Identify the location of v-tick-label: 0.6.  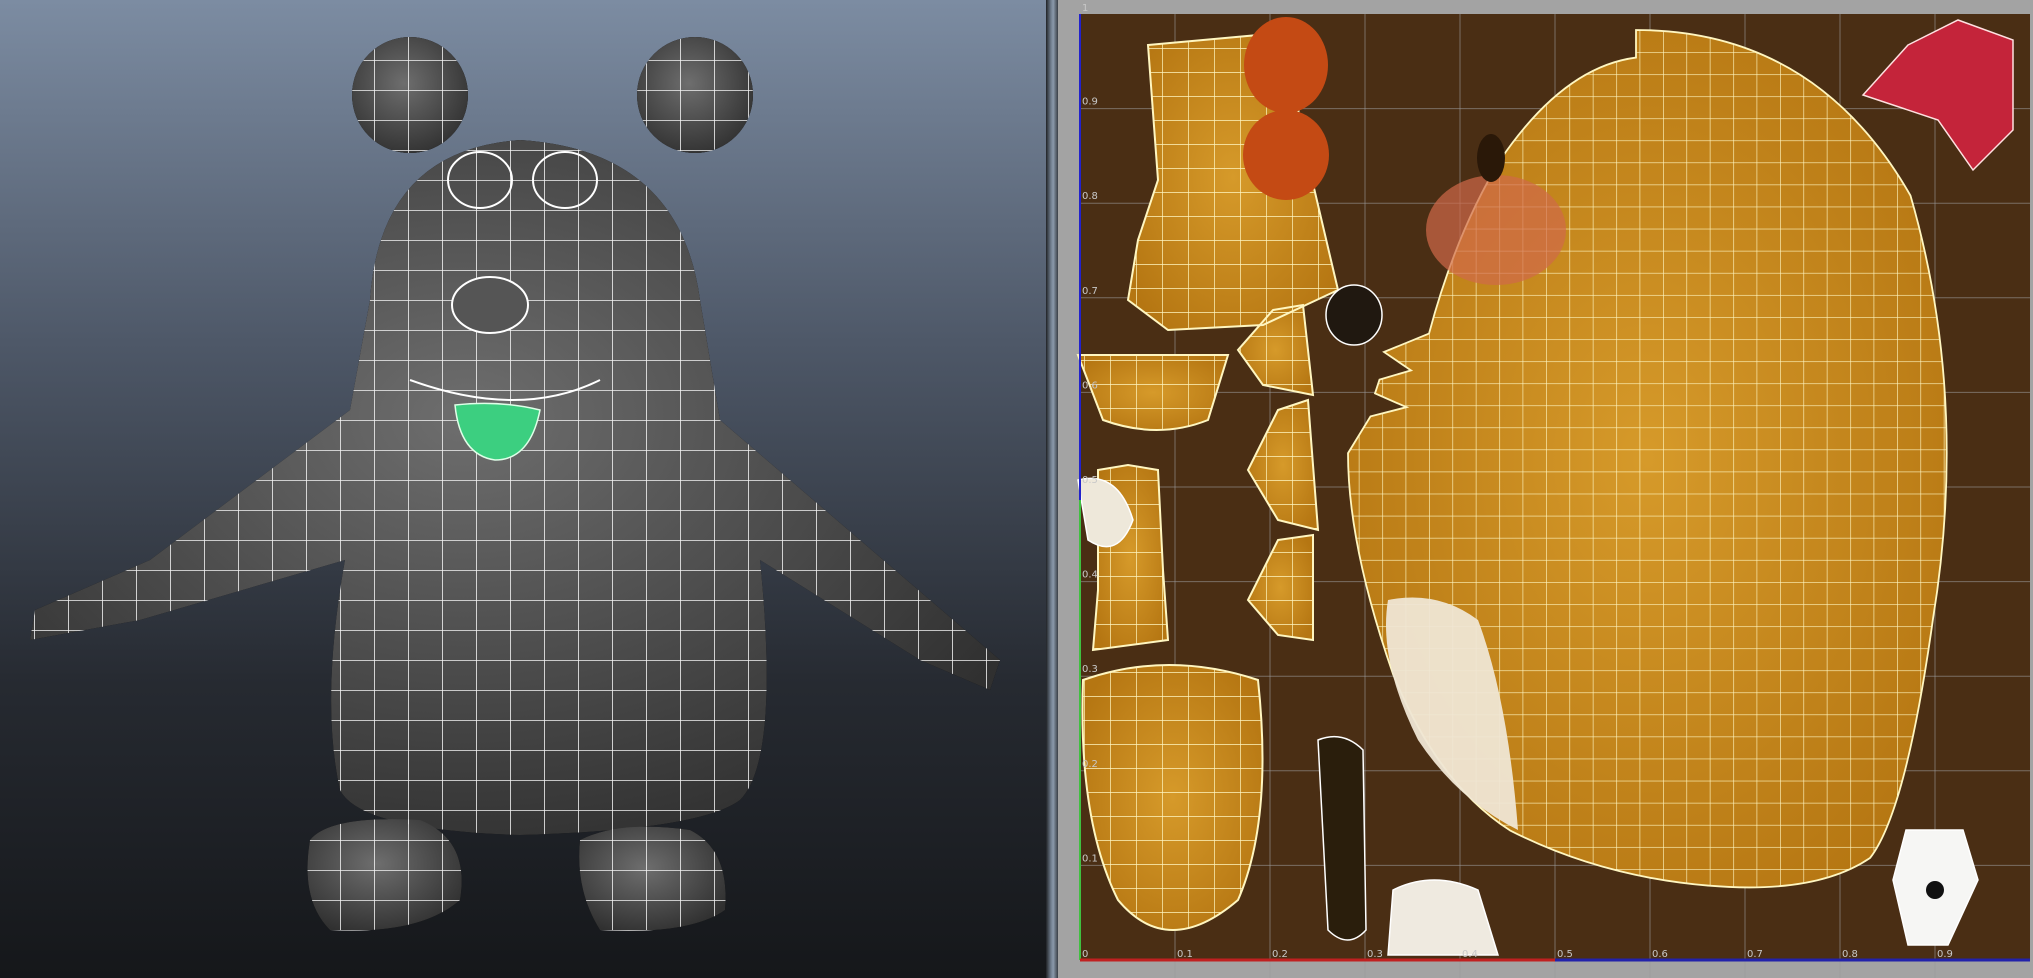
(1090, 385).